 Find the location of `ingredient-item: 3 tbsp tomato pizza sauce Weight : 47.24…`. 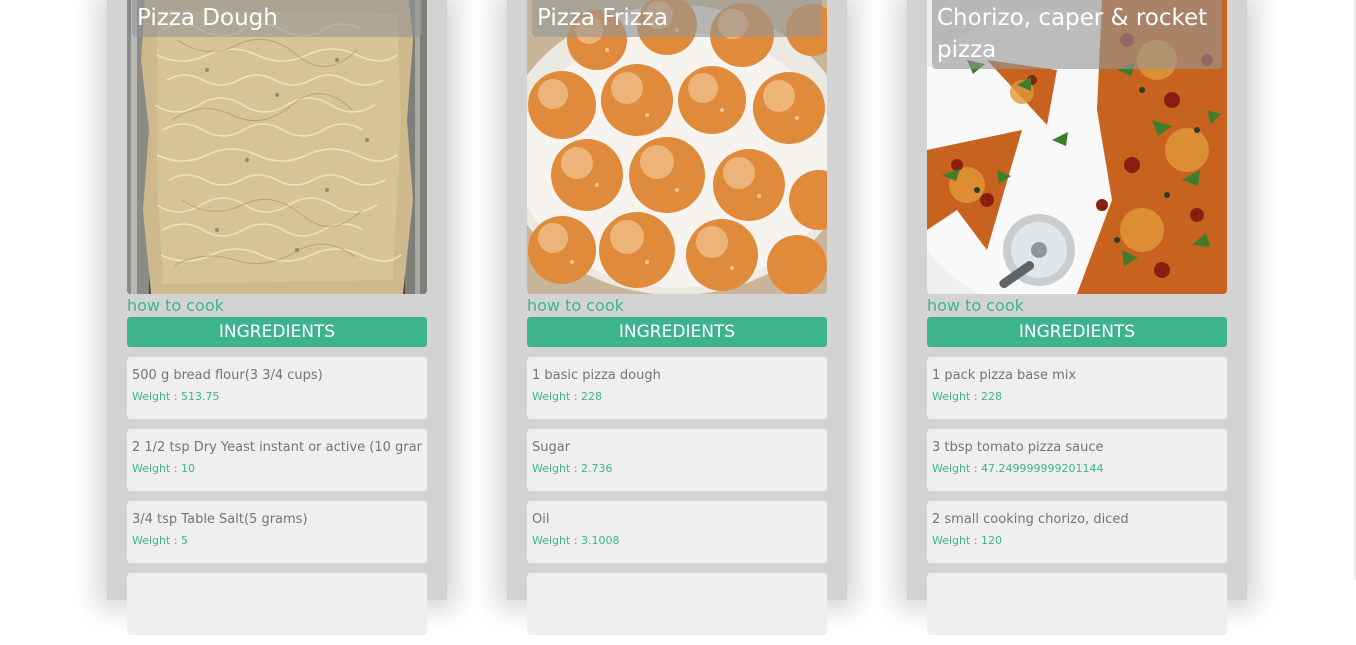

ingredient-item: 3 tbsp tomato pizza sauce Weight : 47.24… is located at coordinates (1077, 460).